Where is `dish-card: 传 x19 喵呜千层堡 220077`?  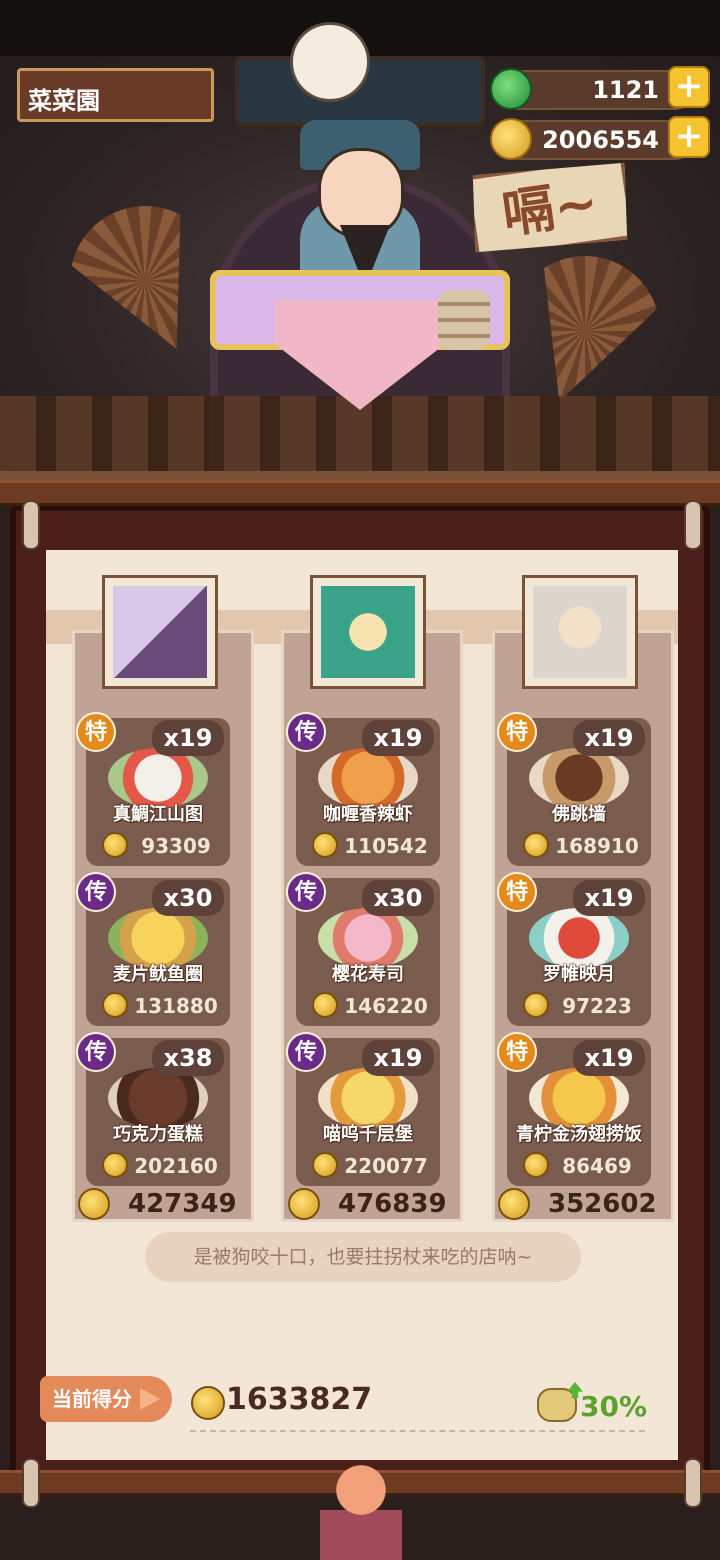 dish-card: 传 x19 喵呜千层堡 220077 is located at coordinates (363, 1109).